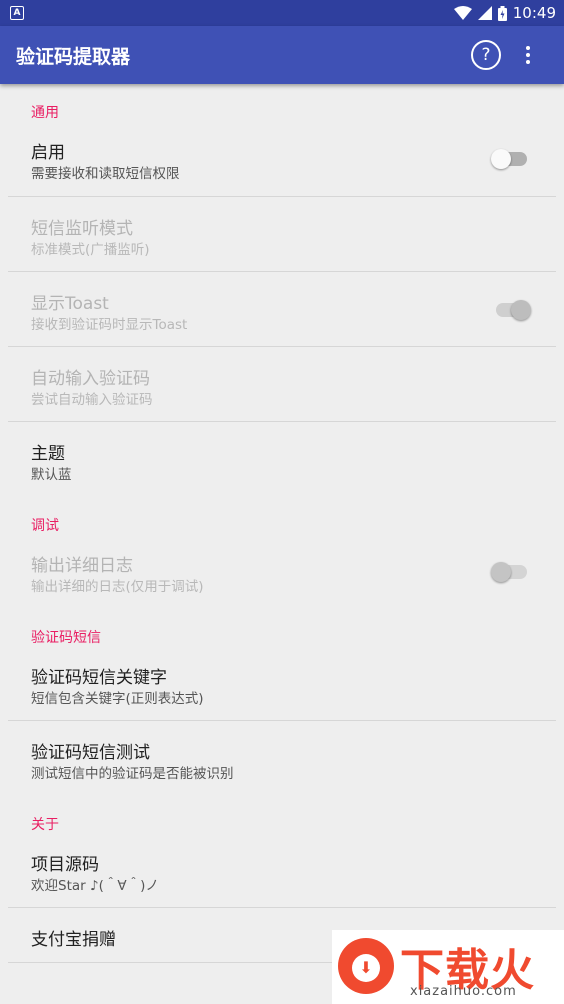 This screenshot has width=564, height=1004. What do you see at coordinates (73, 940) in the screenshot?
I see `pref-donate-title: 支付宝捐赠` at bounding box center [73, 940].